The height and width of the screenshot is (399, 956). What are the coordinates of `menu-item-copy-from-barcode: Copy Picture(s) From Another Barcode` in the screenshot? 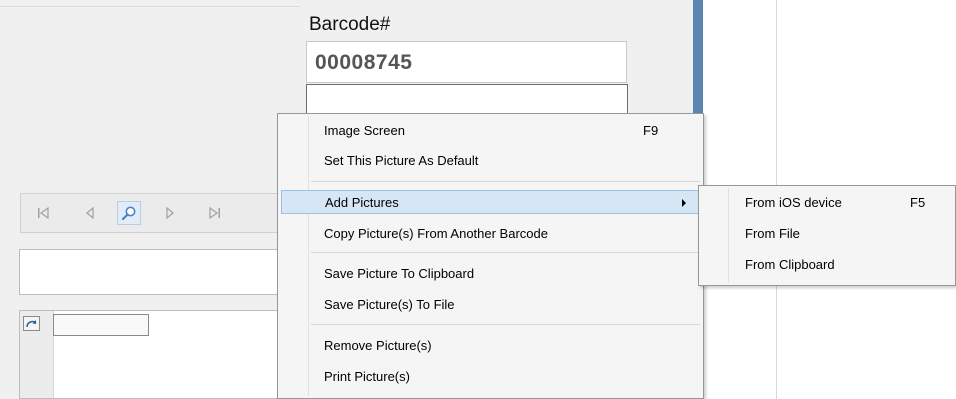 It's located at (490, 234).